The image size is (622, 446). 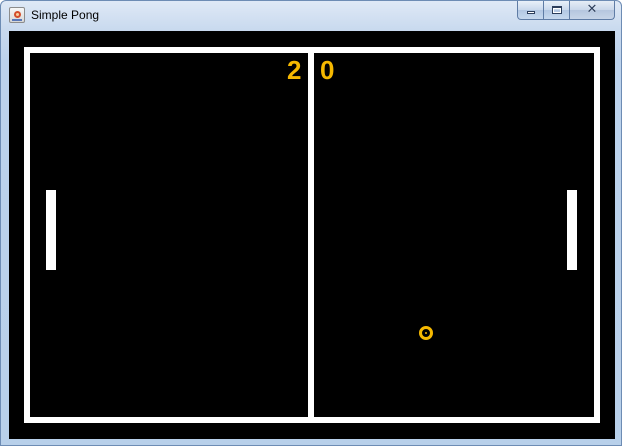 I want to click on center-net, so click(x=311, y=235).